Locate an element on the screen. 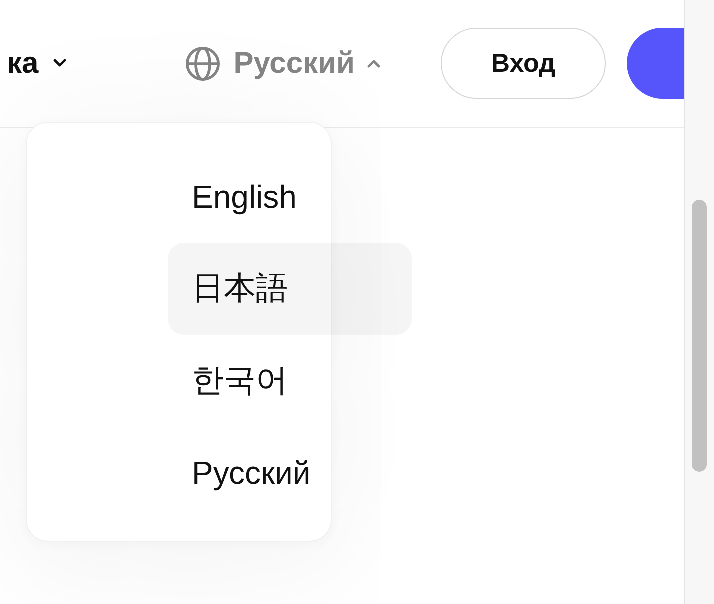 The width and height of the screenshot is (714, 604). scrollbar-thumb is located at coordinates (699, 336).